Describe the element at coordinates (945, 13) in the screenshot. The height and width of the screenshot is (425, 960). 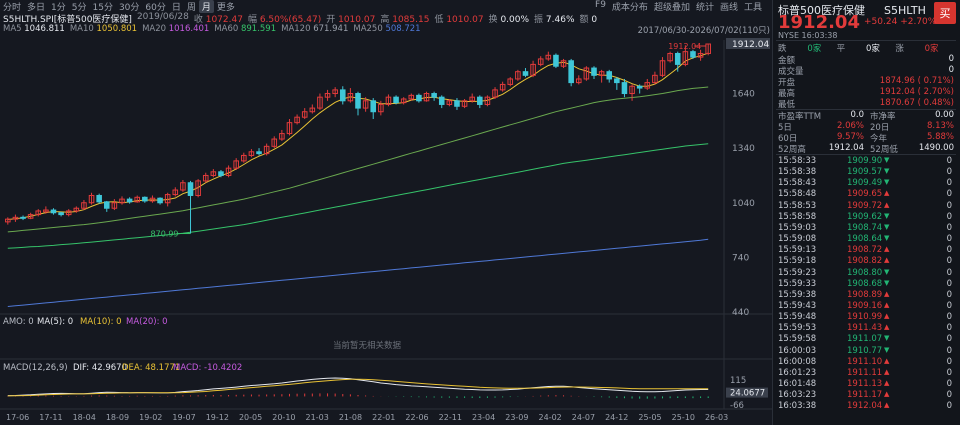
I see `buy-button: 买` at that location.